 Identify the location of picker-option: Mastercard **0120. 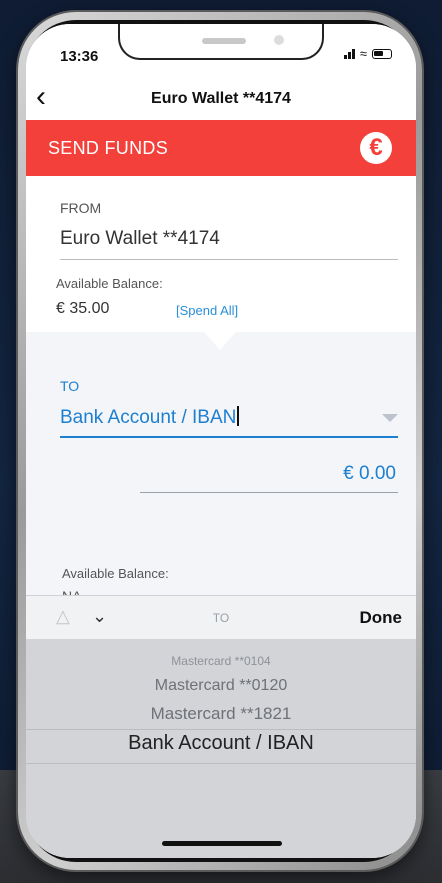
(221, 686).